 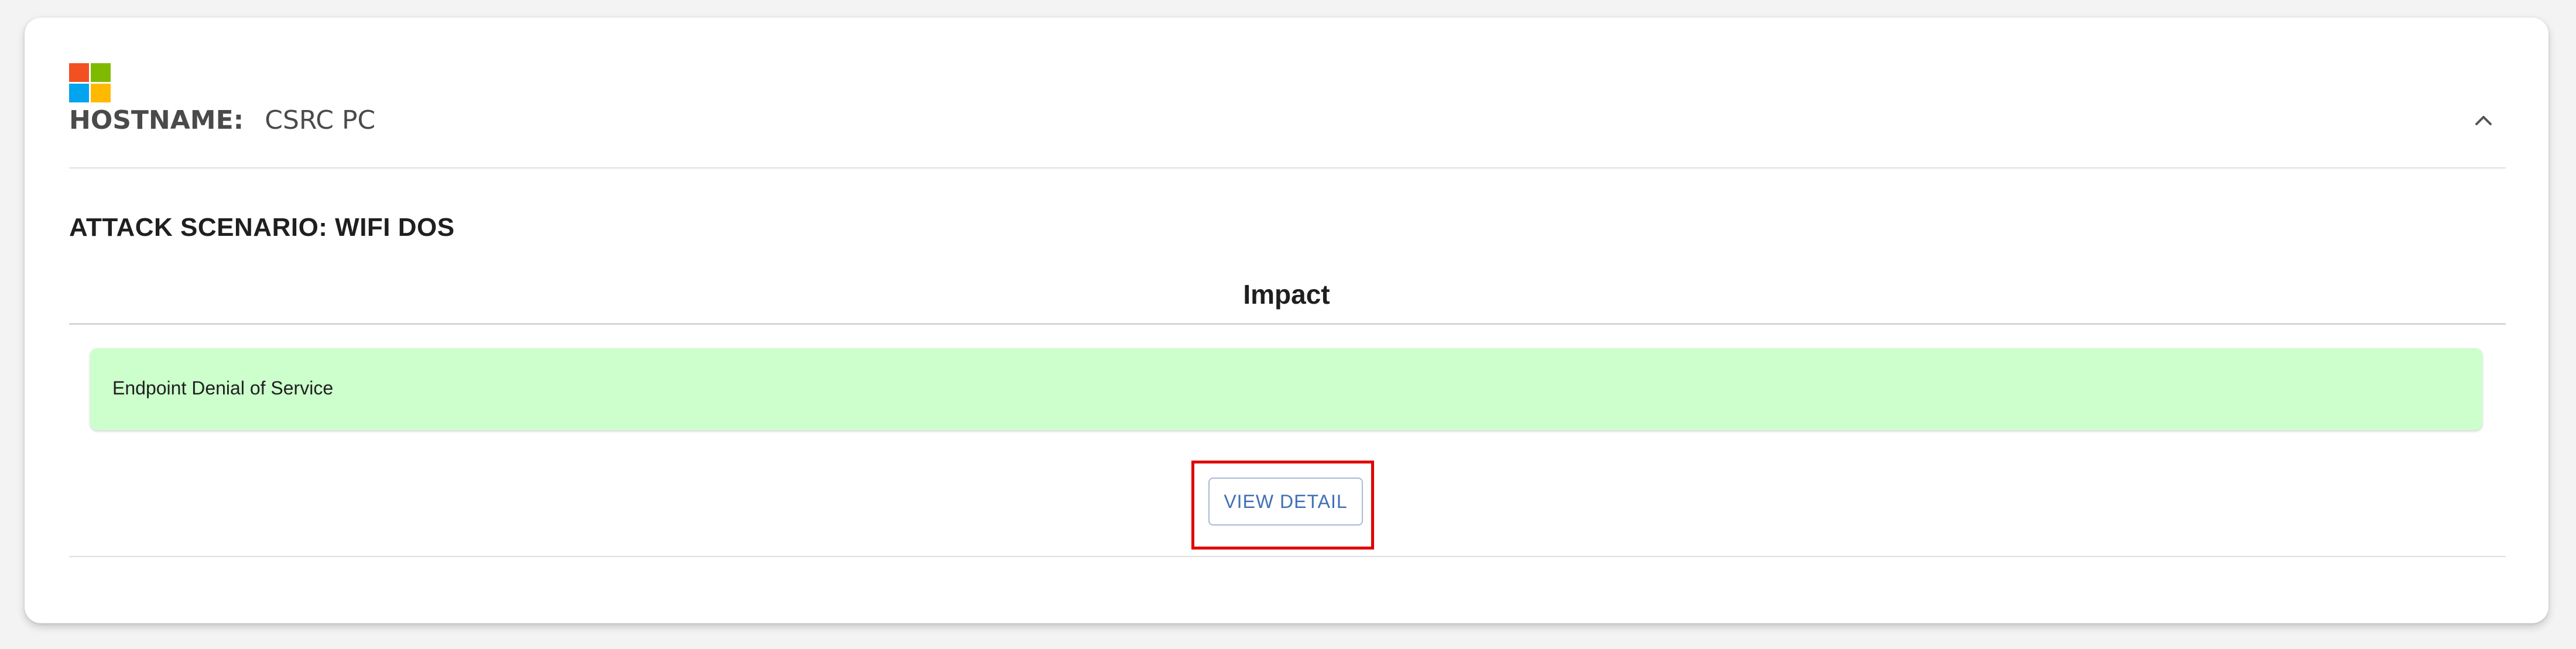 What do you see at coordinates (262, 228) in the screenshot?
I see `attack-scenario-title: ATTACK SCENARIO: WIFI DOS` at bounding box center [262, 228].